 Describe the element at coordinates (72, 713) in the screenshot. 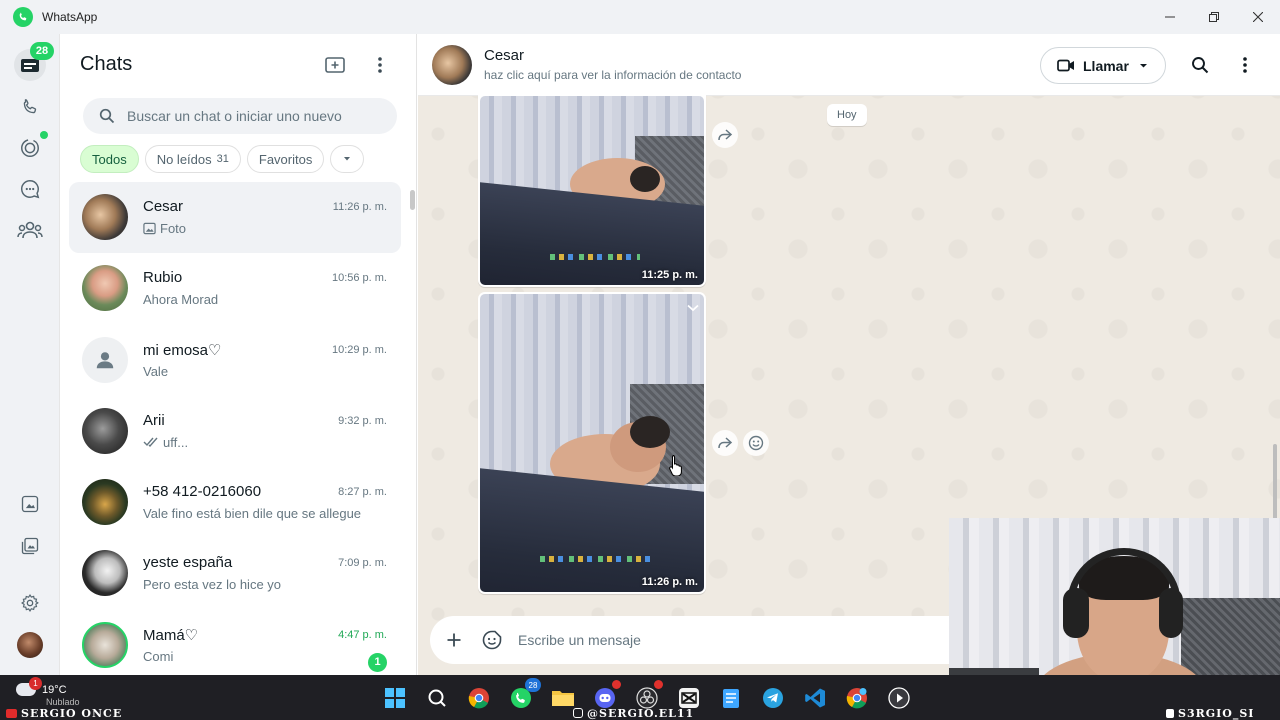

I see `watermark-left-text: SERGIO ONCE` at that location.